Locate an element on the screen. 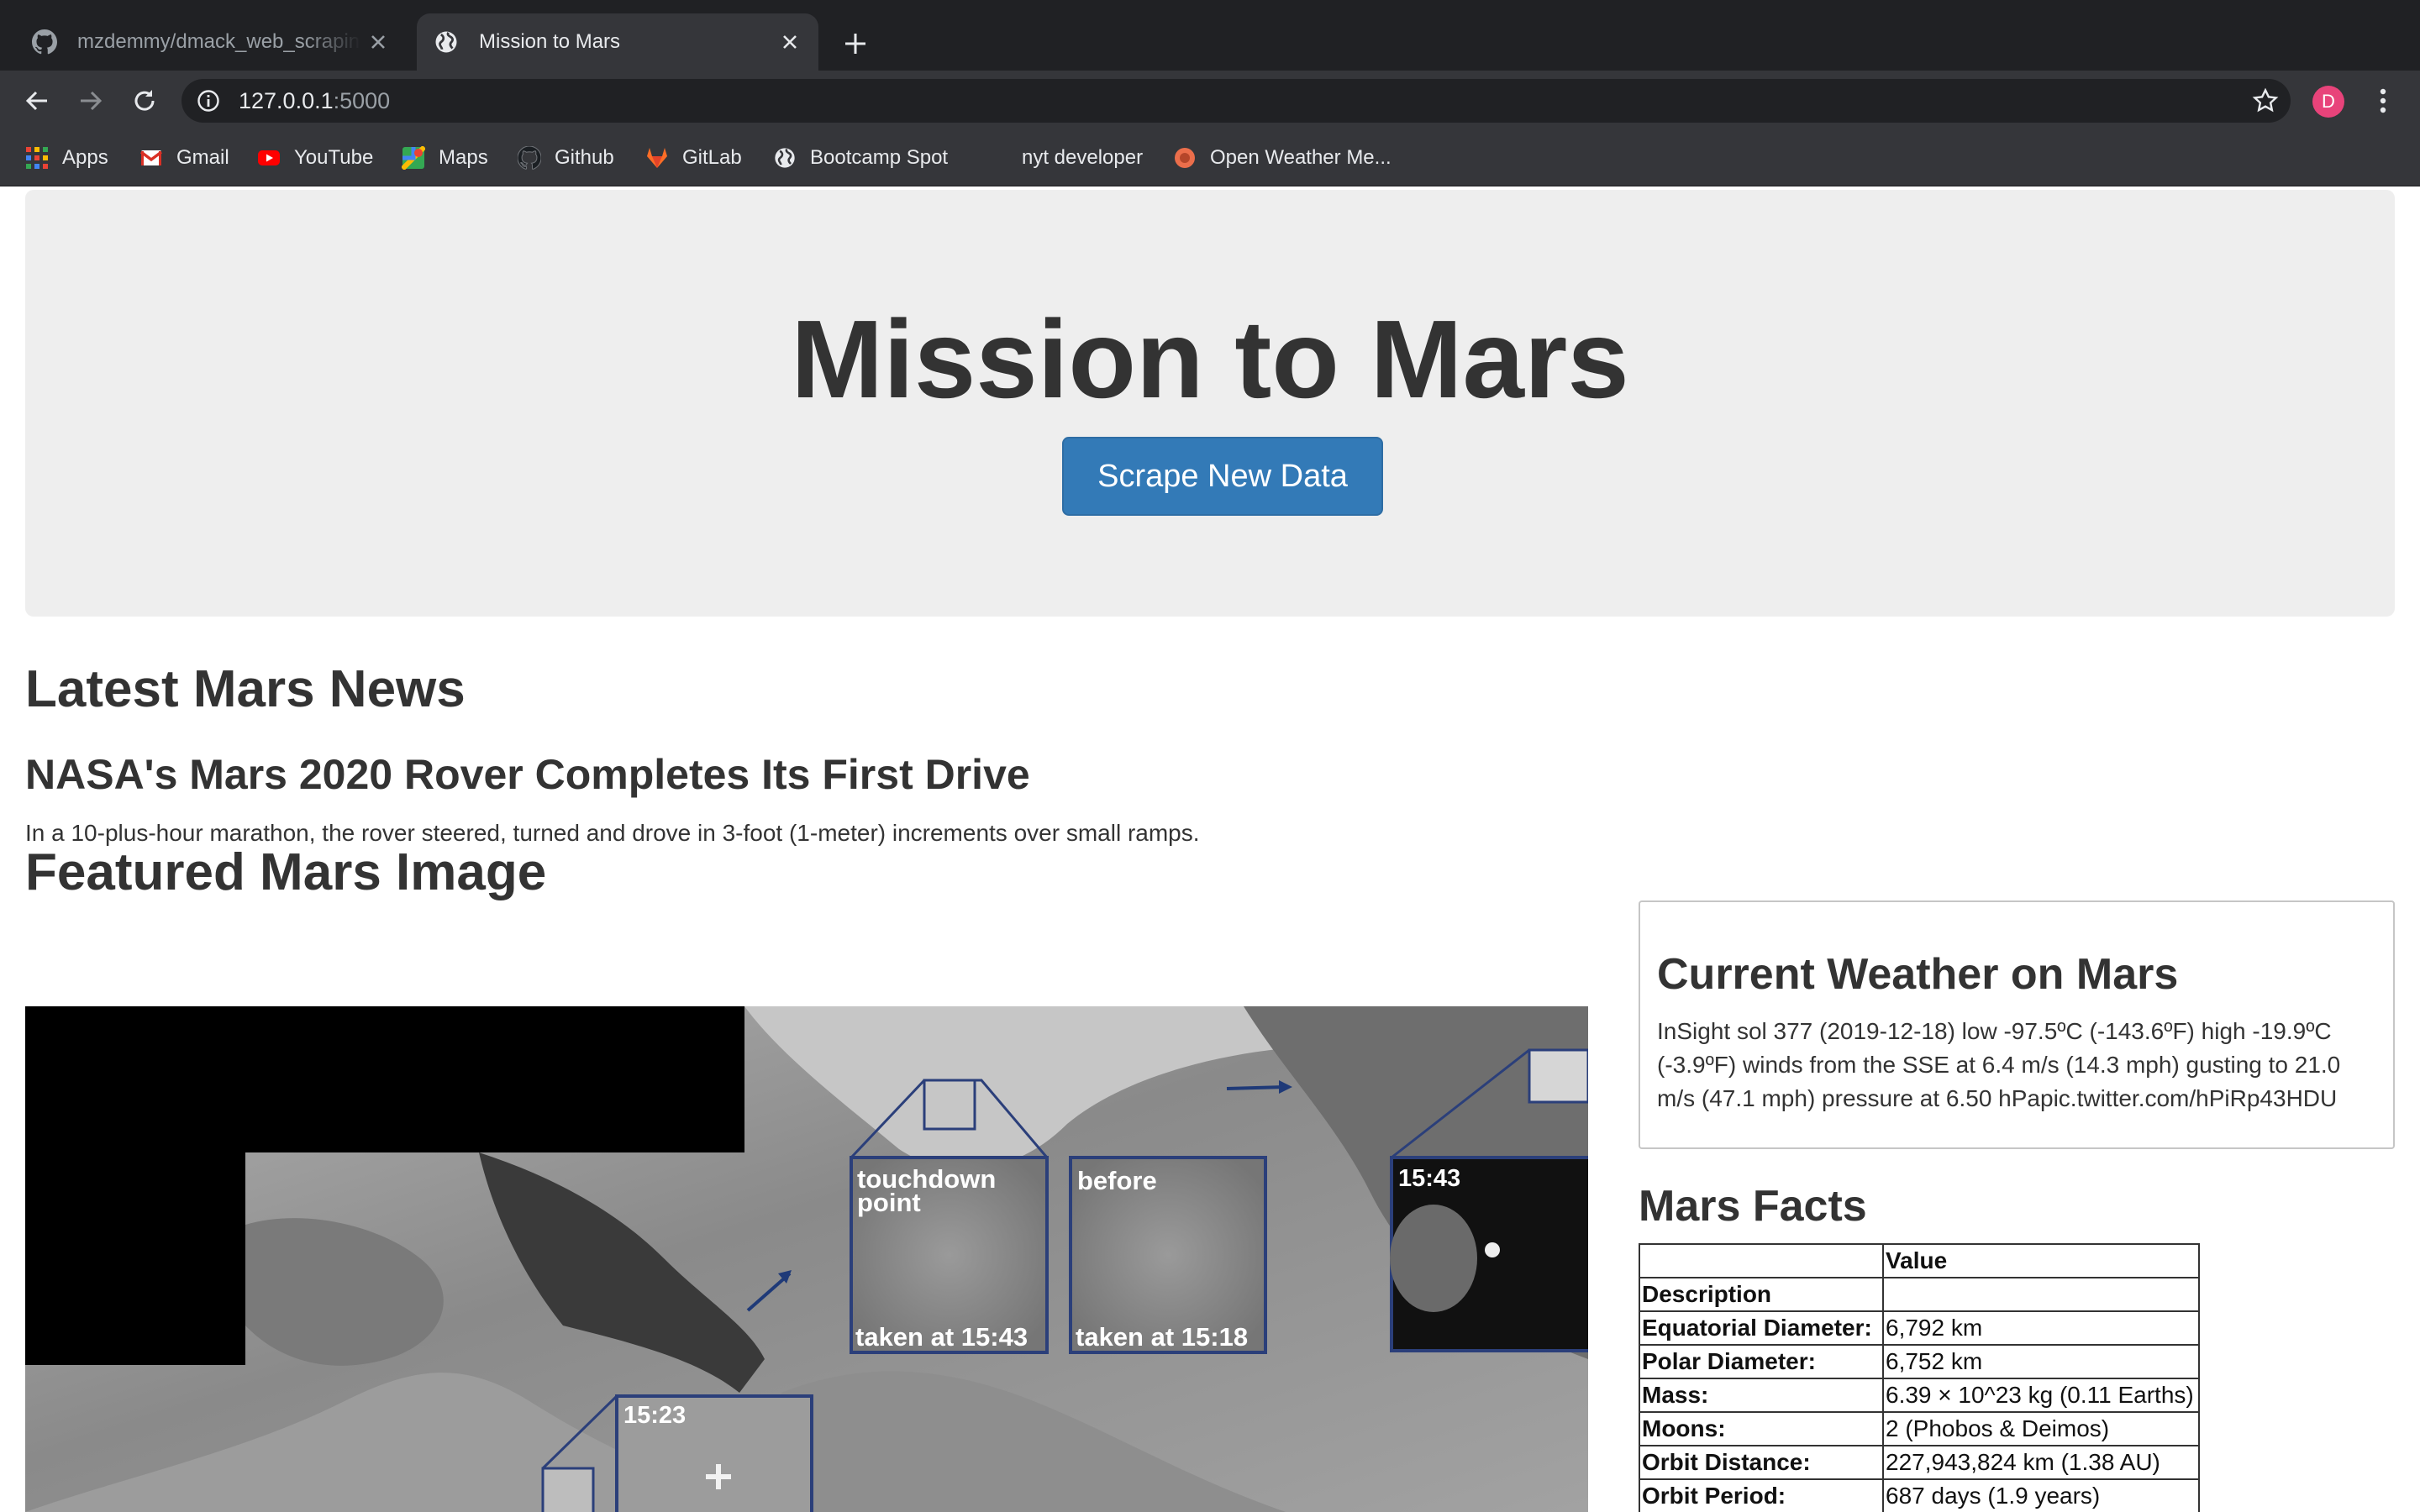  fact-label: Mass: is located at coordinates (1761, 1395).